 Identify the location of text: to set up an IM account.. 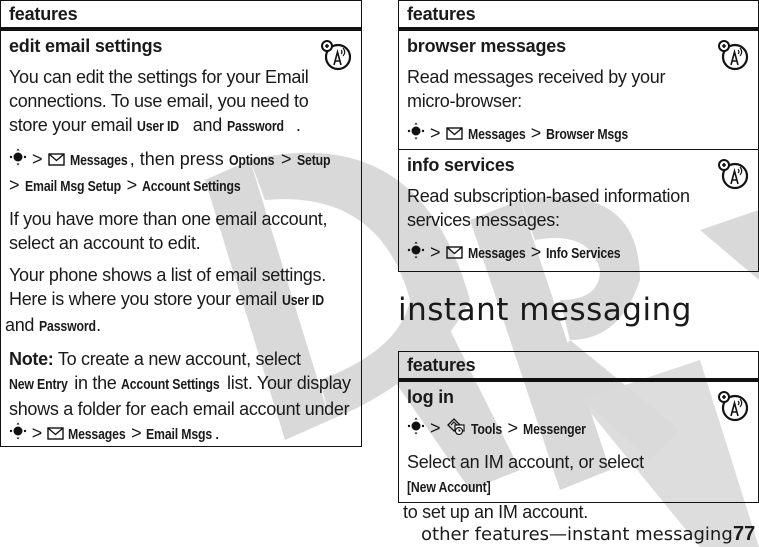
(495, 512).